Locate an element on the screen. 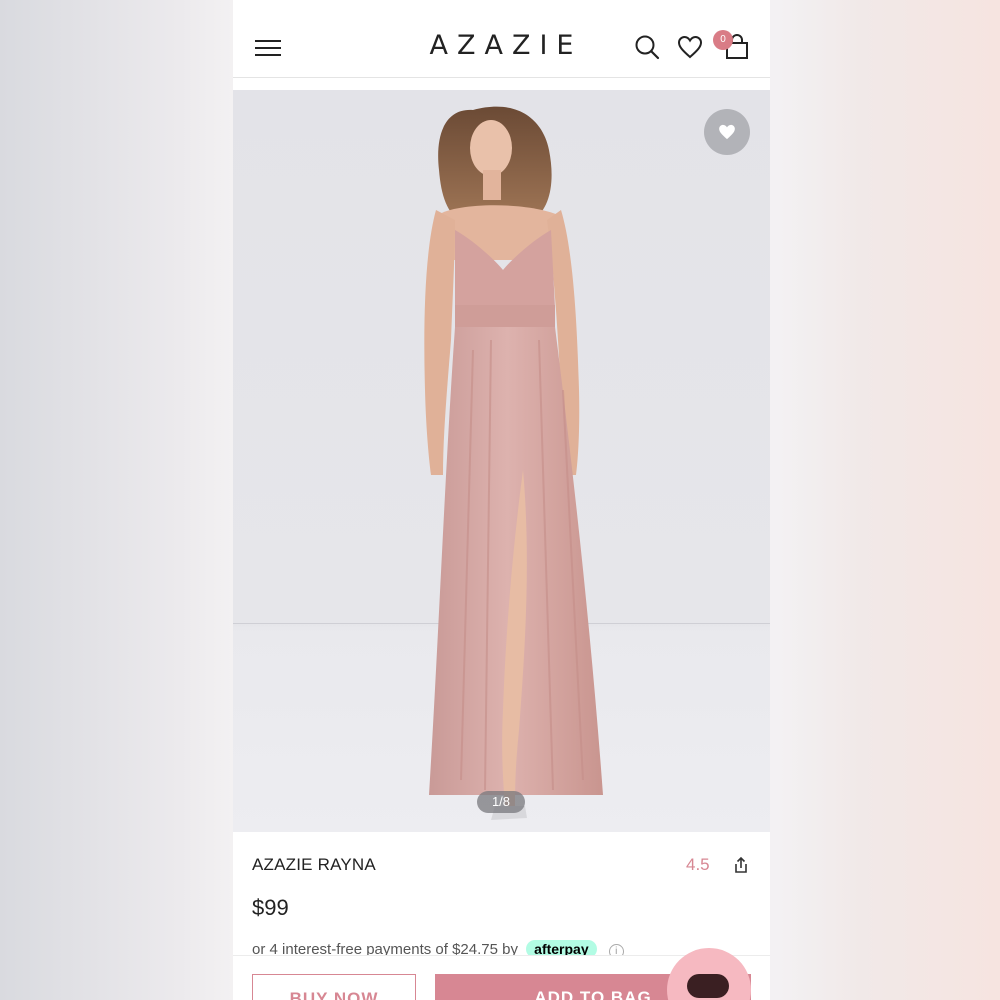 Image resolution: width=1000 pixels, height=1000 pixels. cart-count-badge: 0 is located at coordinates (723, 40).